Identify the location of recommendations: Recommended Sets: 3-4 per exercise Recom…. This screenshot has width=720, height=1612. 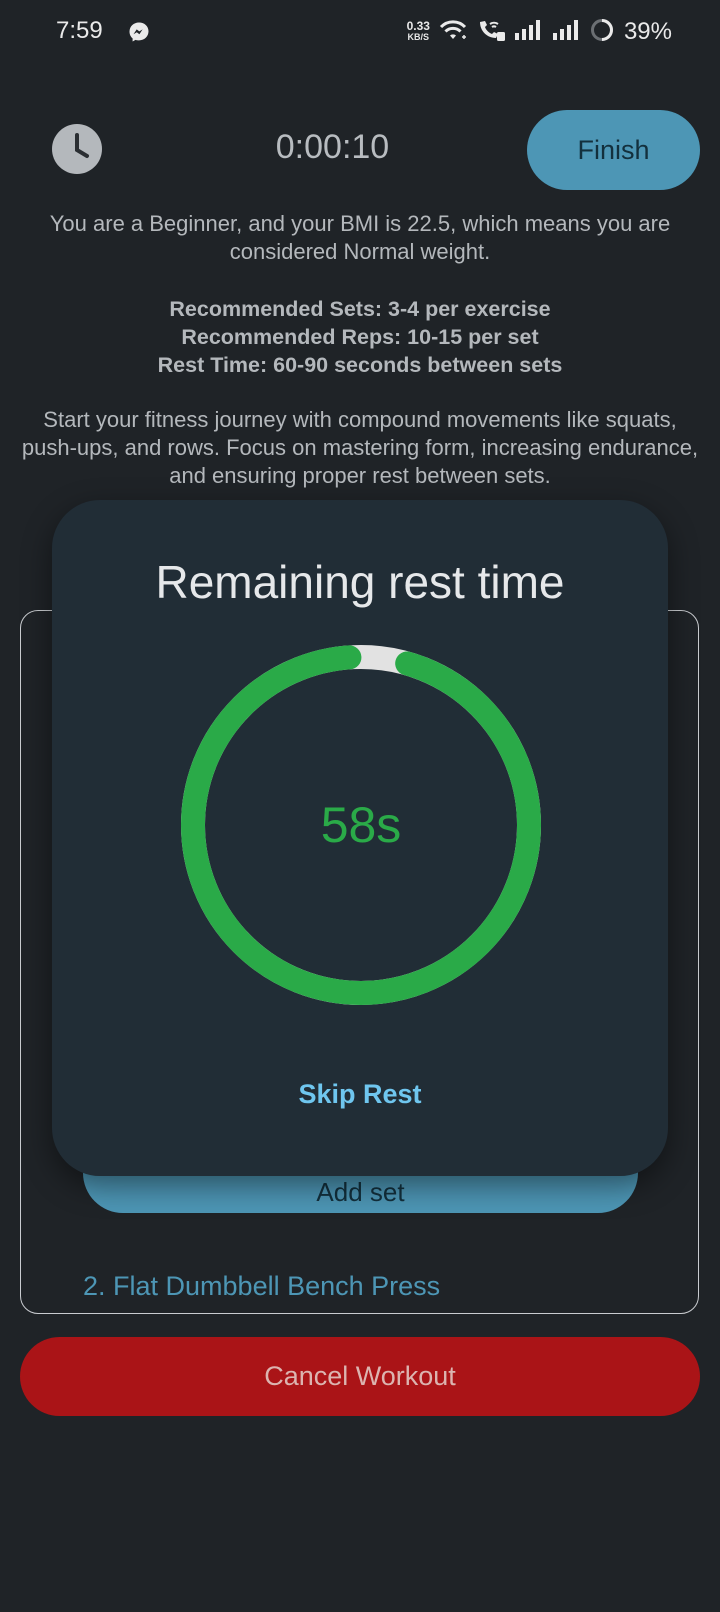
(360, 337).